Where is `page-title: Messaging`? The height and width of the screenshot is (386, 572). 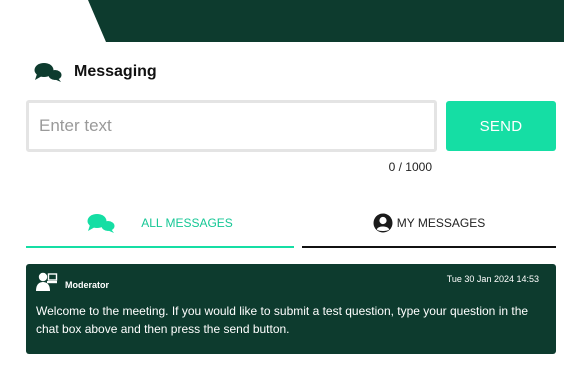
page-title: Messaging is located at coordinates (115, 71).